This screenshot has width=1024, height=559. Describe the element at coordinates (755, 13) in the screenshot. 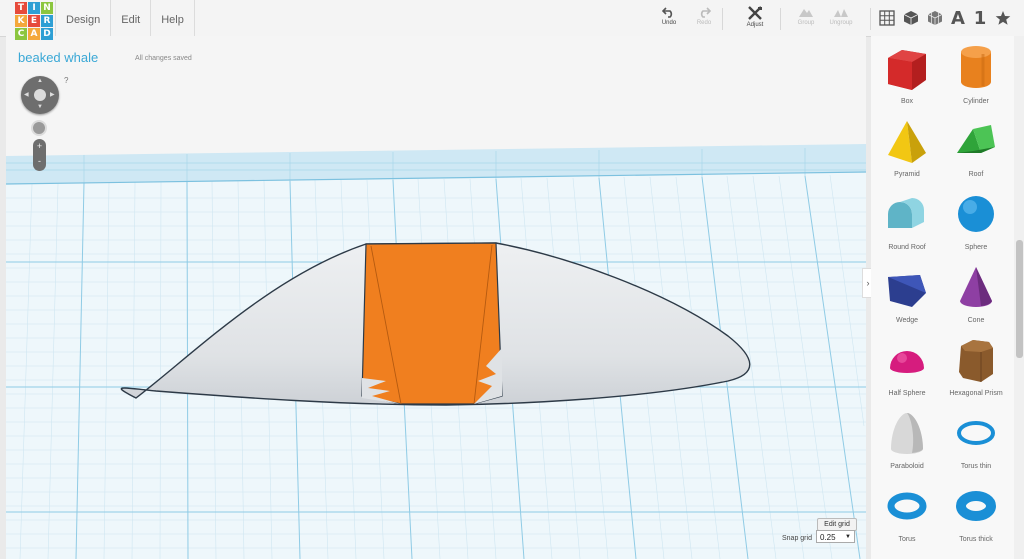

I see `adjust-icon` at that location.